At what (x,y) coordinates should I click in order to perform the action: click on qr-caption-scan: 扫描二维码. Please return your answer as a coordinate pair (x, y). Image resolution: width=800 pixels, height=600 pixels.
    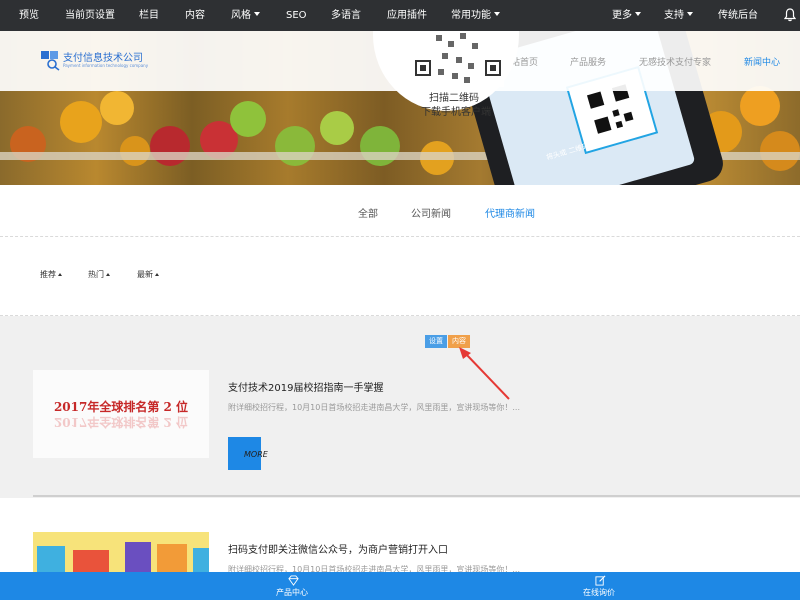
    Looking at the image, I should click on (454, 98).